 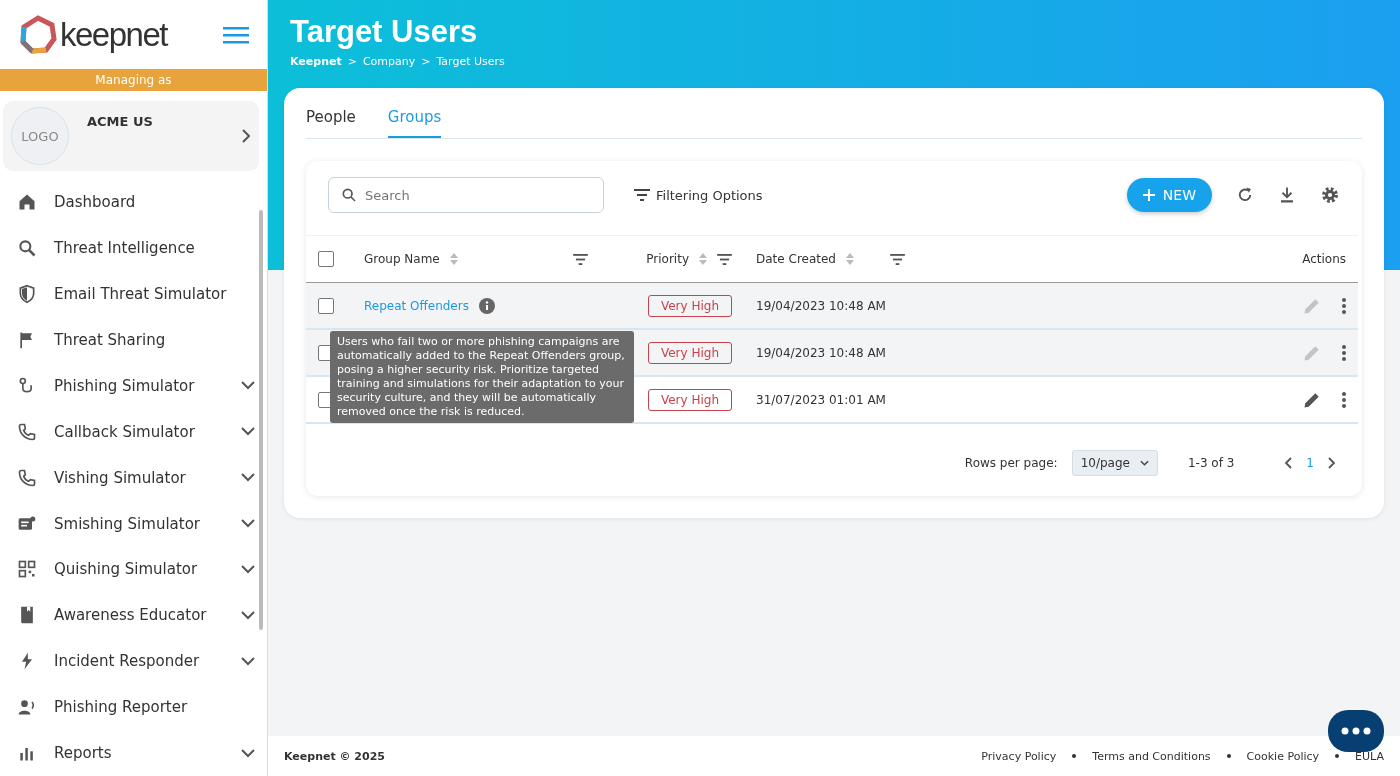 I want to click on tooltip: Users who fail two or more phishing campaigns are automatically added to the Repeat Offenders group, posing a higher security risk. Prioritize targeted training and simulations for their adaptation to your security culture, and they will be automatically removed once the risk is reduced., so click(x=482, y=377).